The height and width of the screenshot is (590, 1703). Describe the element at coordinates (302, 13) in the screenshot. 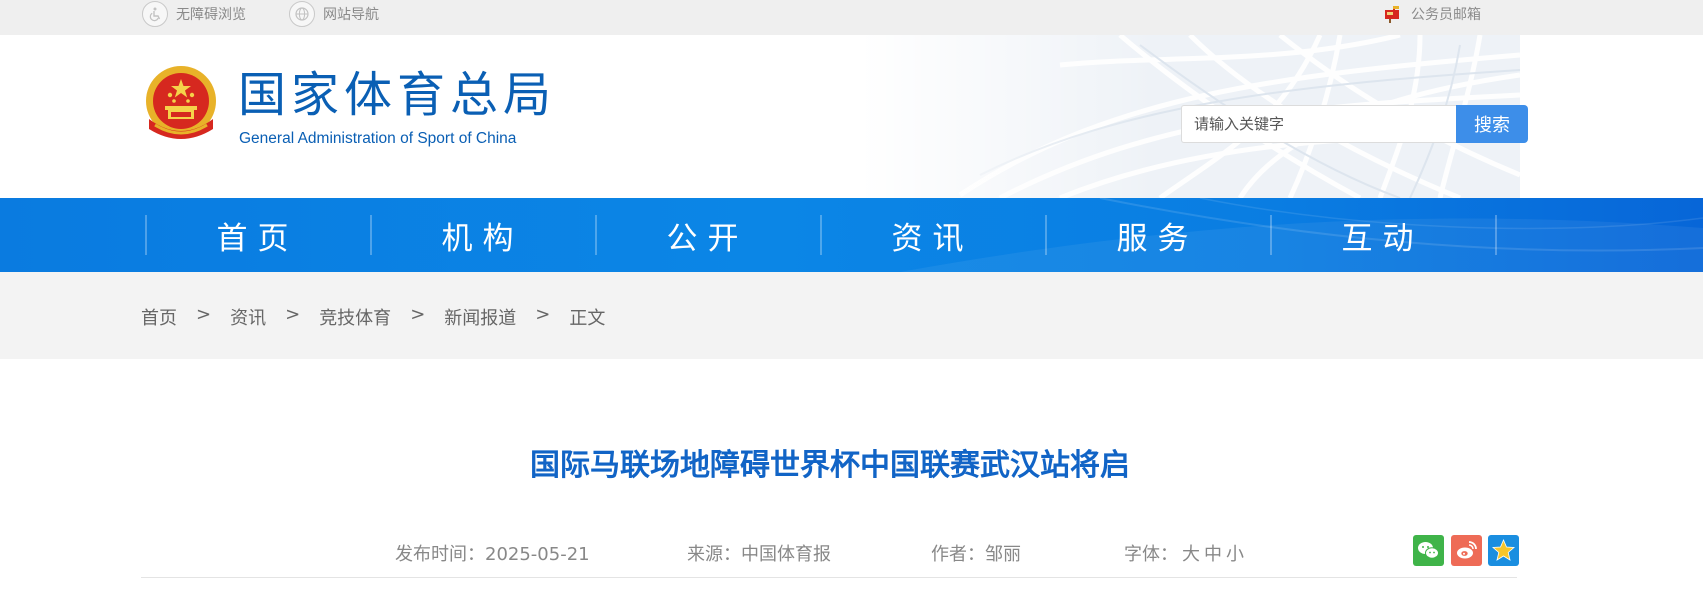

I see `globe-icon` at that location.